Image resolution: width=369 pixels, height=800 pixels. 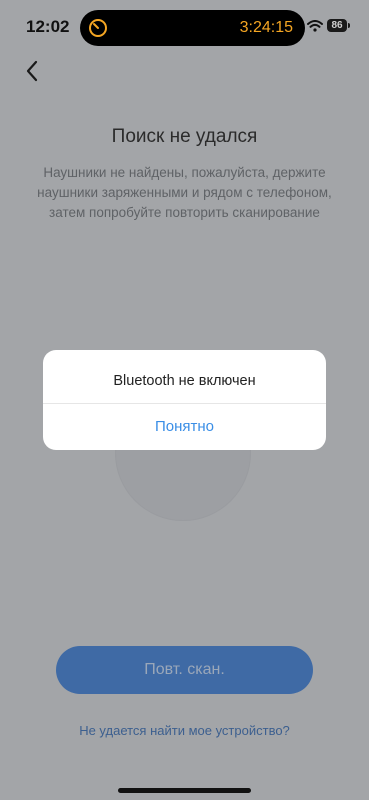 What do you see at coordinates (315, 26) in the screenshot?
I see `wifi-icon` at bounding box center [315, 26].